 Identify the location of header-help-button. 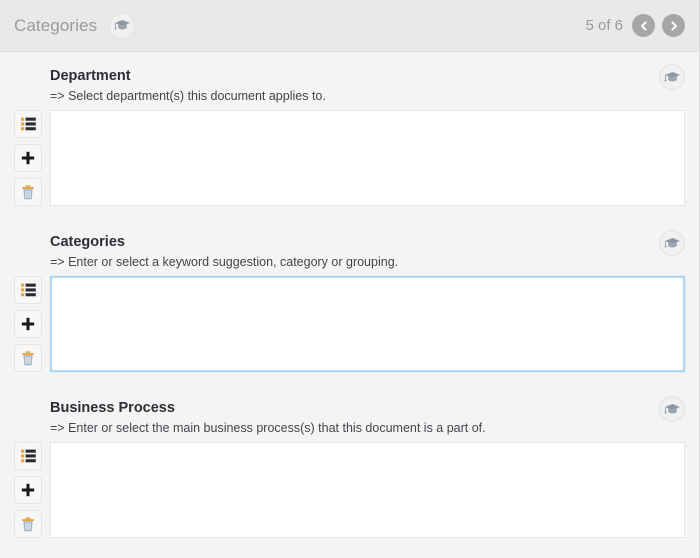
(122, 25).